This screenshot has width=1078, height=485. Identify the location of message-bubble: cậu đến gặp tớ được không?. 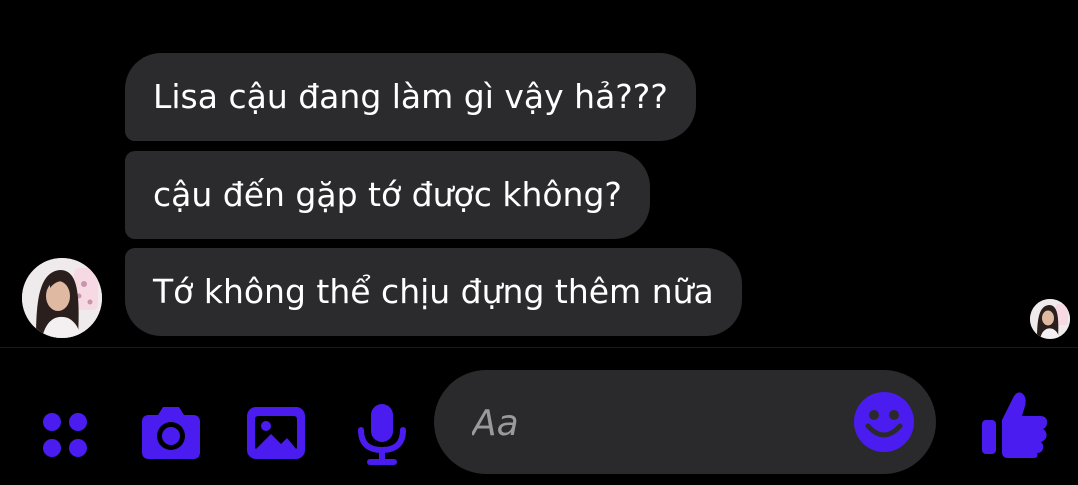
(387, 195).